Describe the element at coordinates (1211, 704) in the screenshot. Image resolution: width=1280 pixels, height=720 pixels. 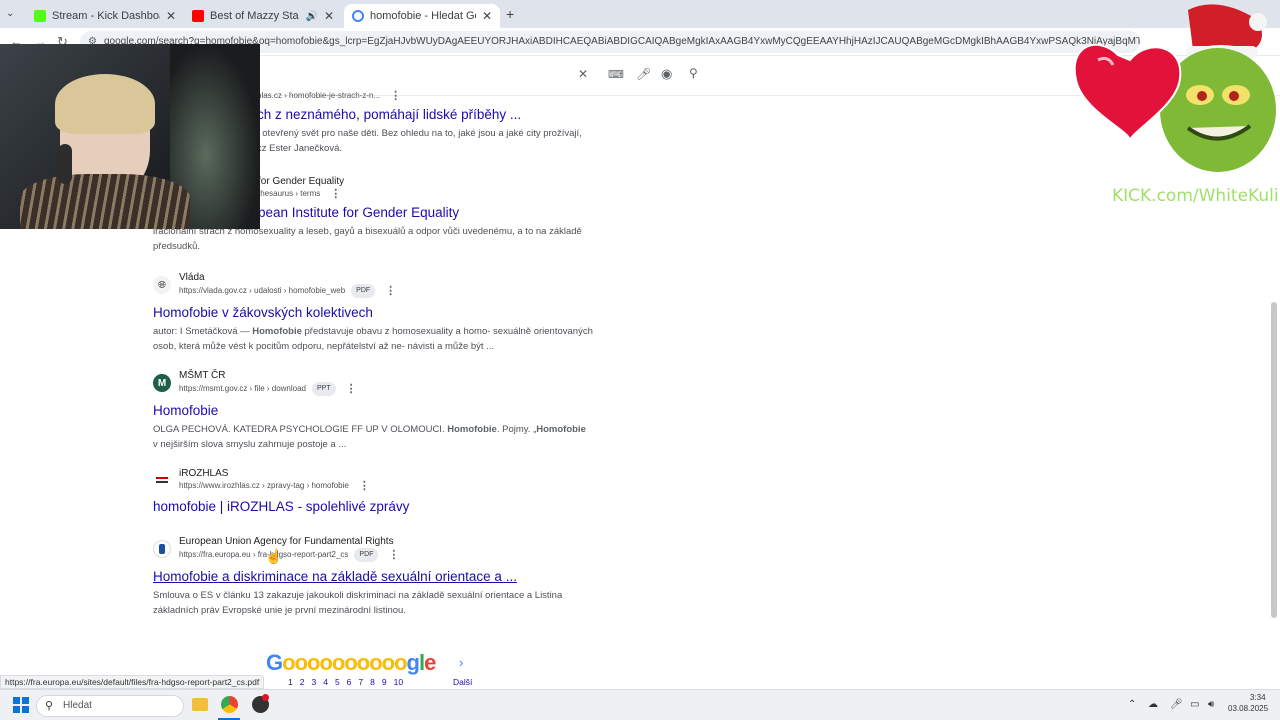
I see `volume-icon: 🔊︎` at that location.